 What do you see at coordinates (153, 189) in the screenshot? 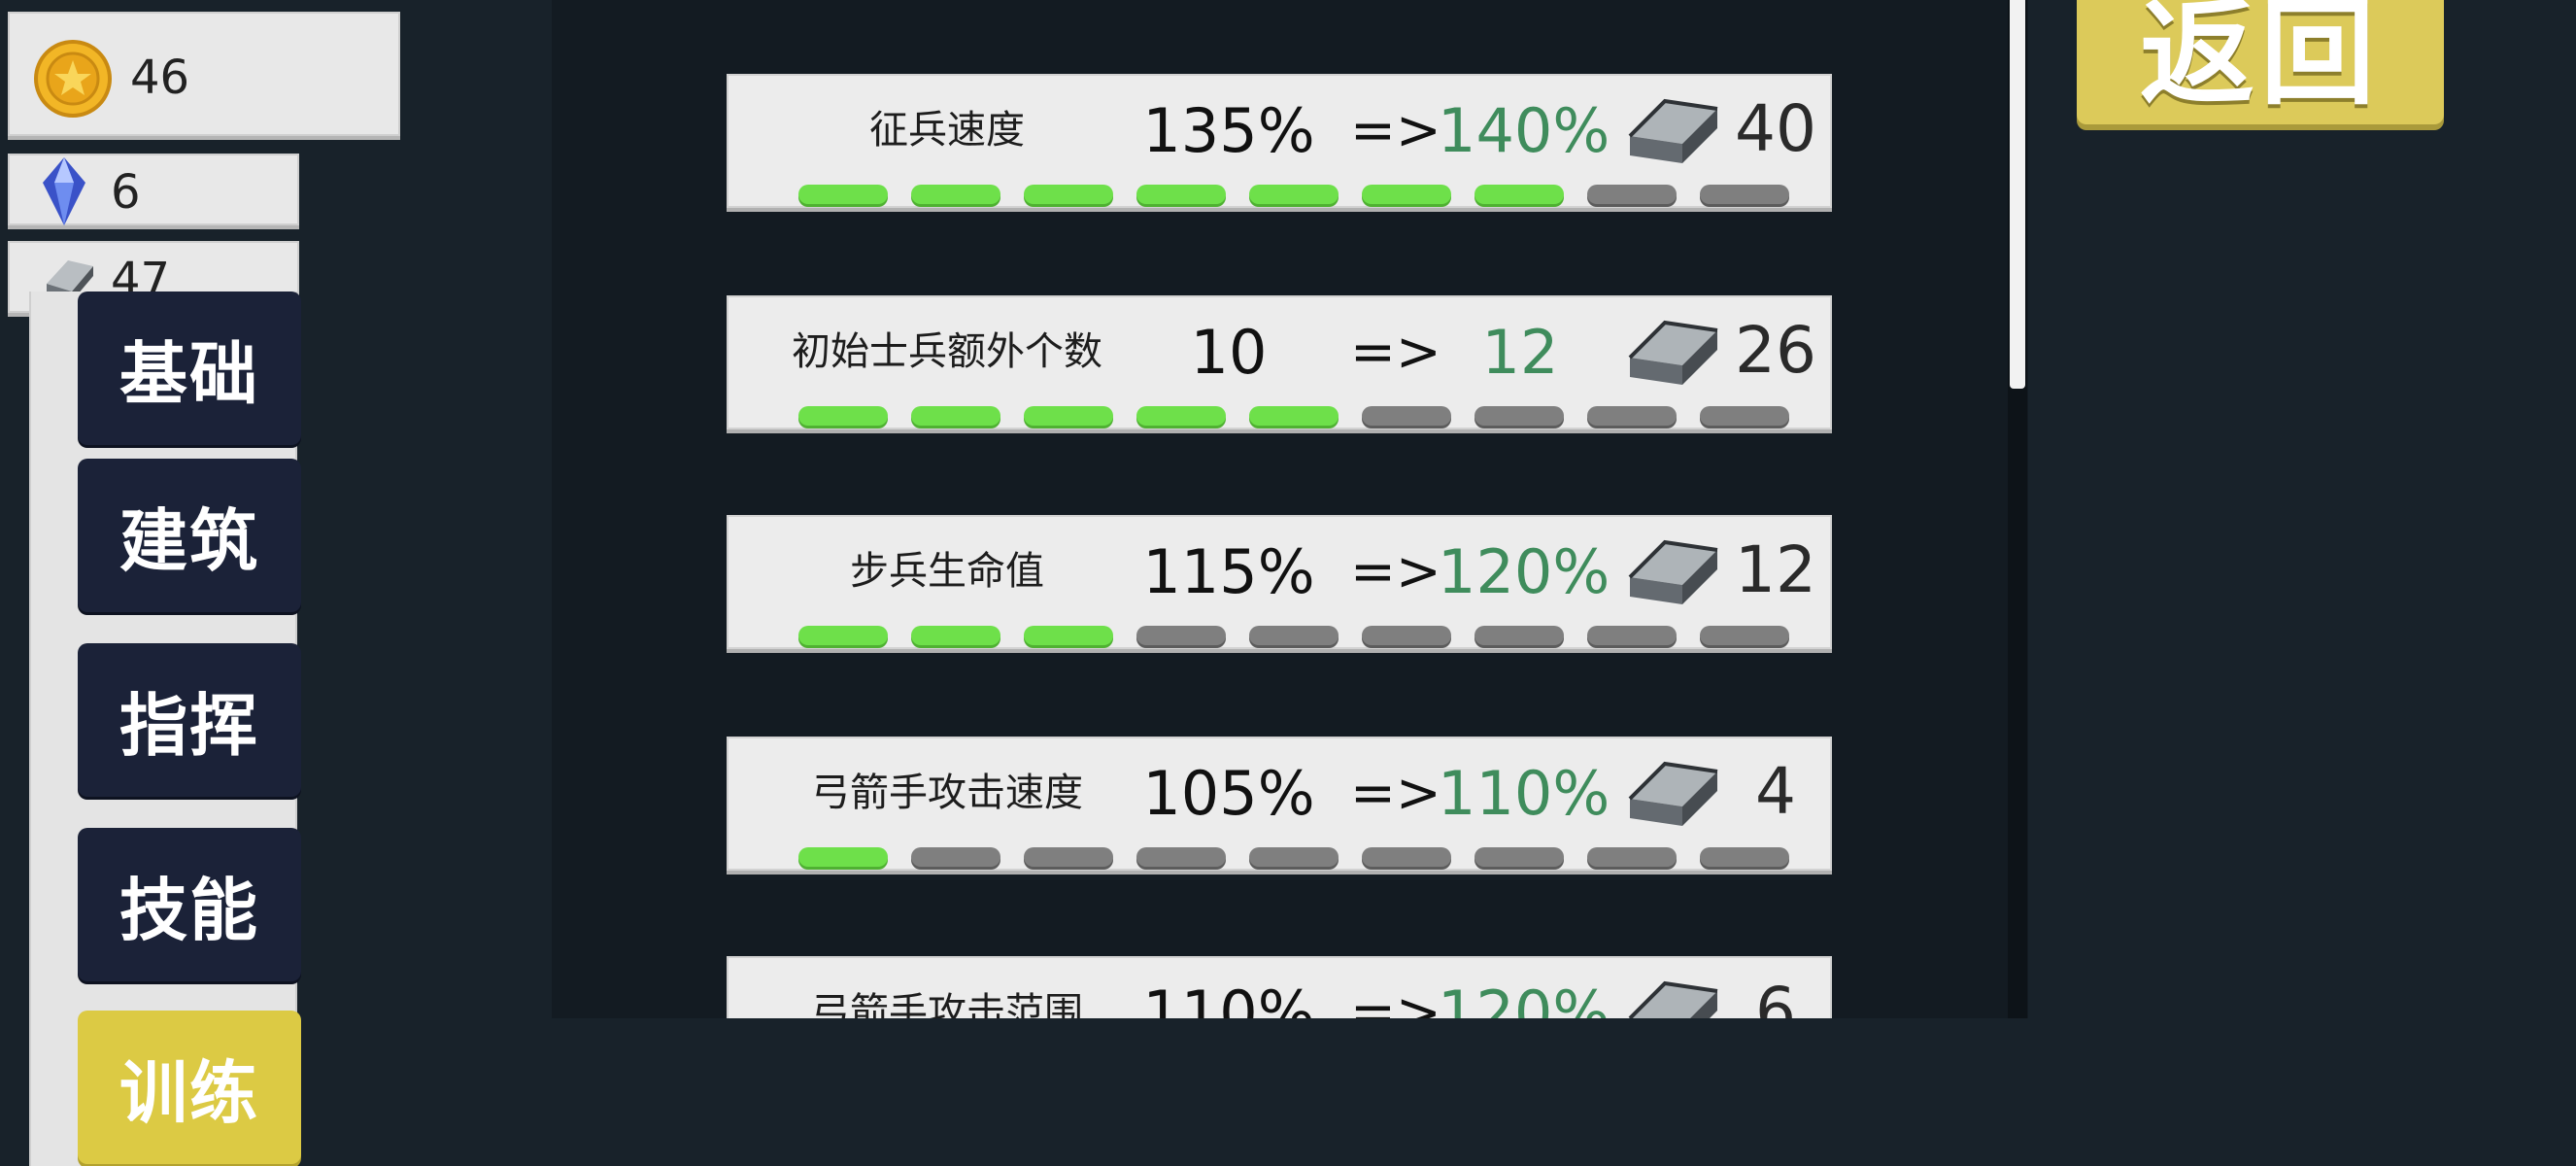
I see `gem-counter: 6` at bounding box center [153, 189].